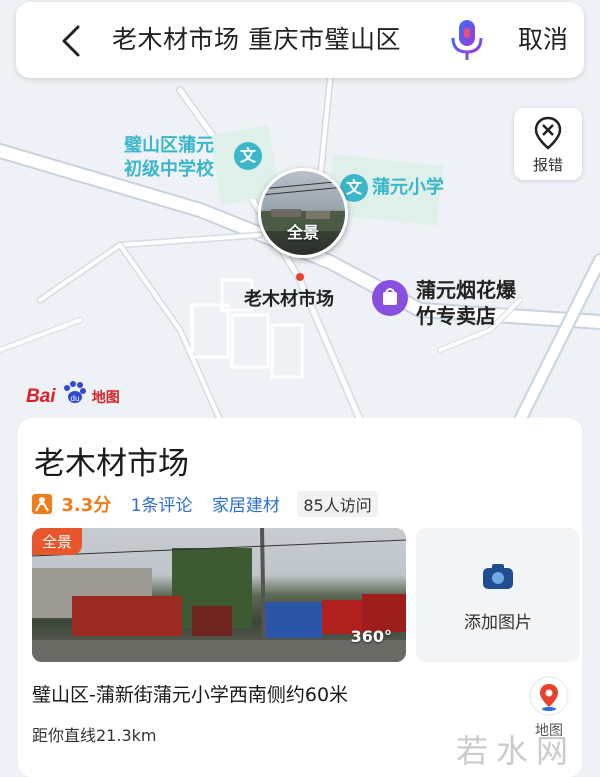 Image resolution: width=600 pixels, height=777 pixels. I want to click on map-pin-x-icon, so click(548, 133).